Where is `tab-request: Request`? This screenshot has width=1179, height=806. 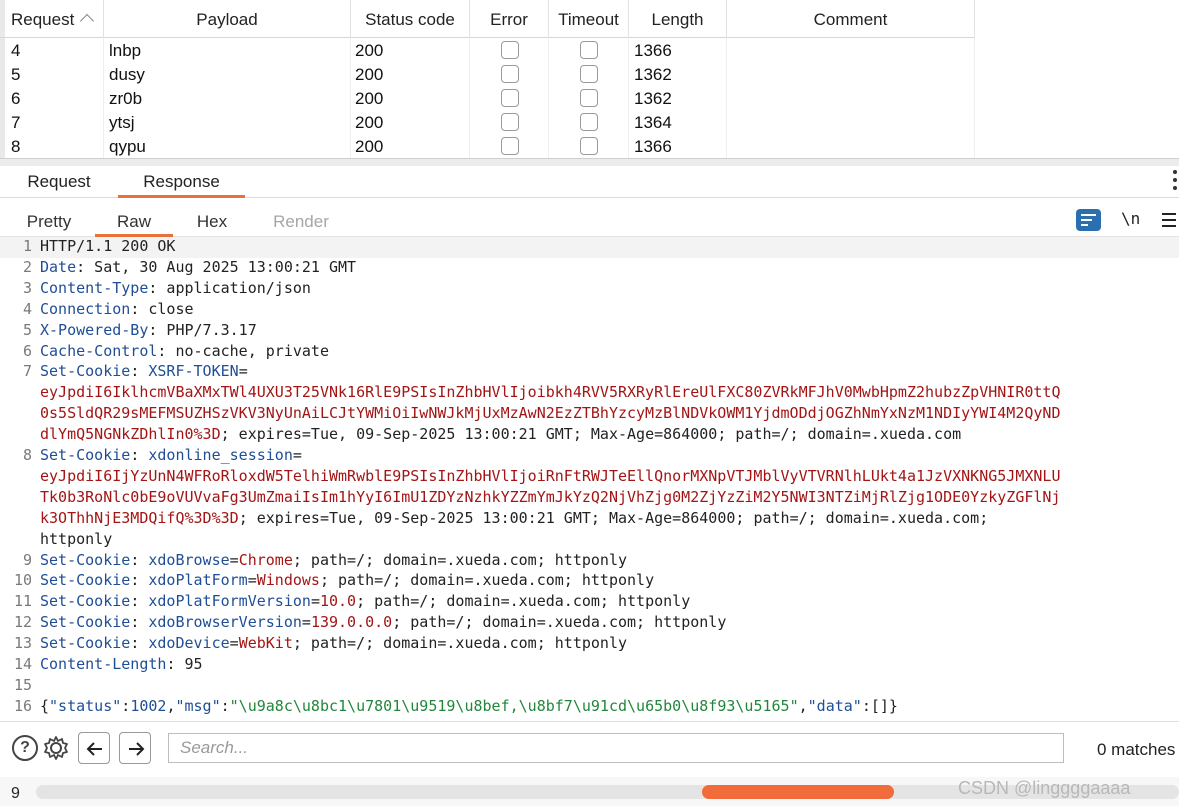
tab-request: Request is located at coordinates (59, 182).